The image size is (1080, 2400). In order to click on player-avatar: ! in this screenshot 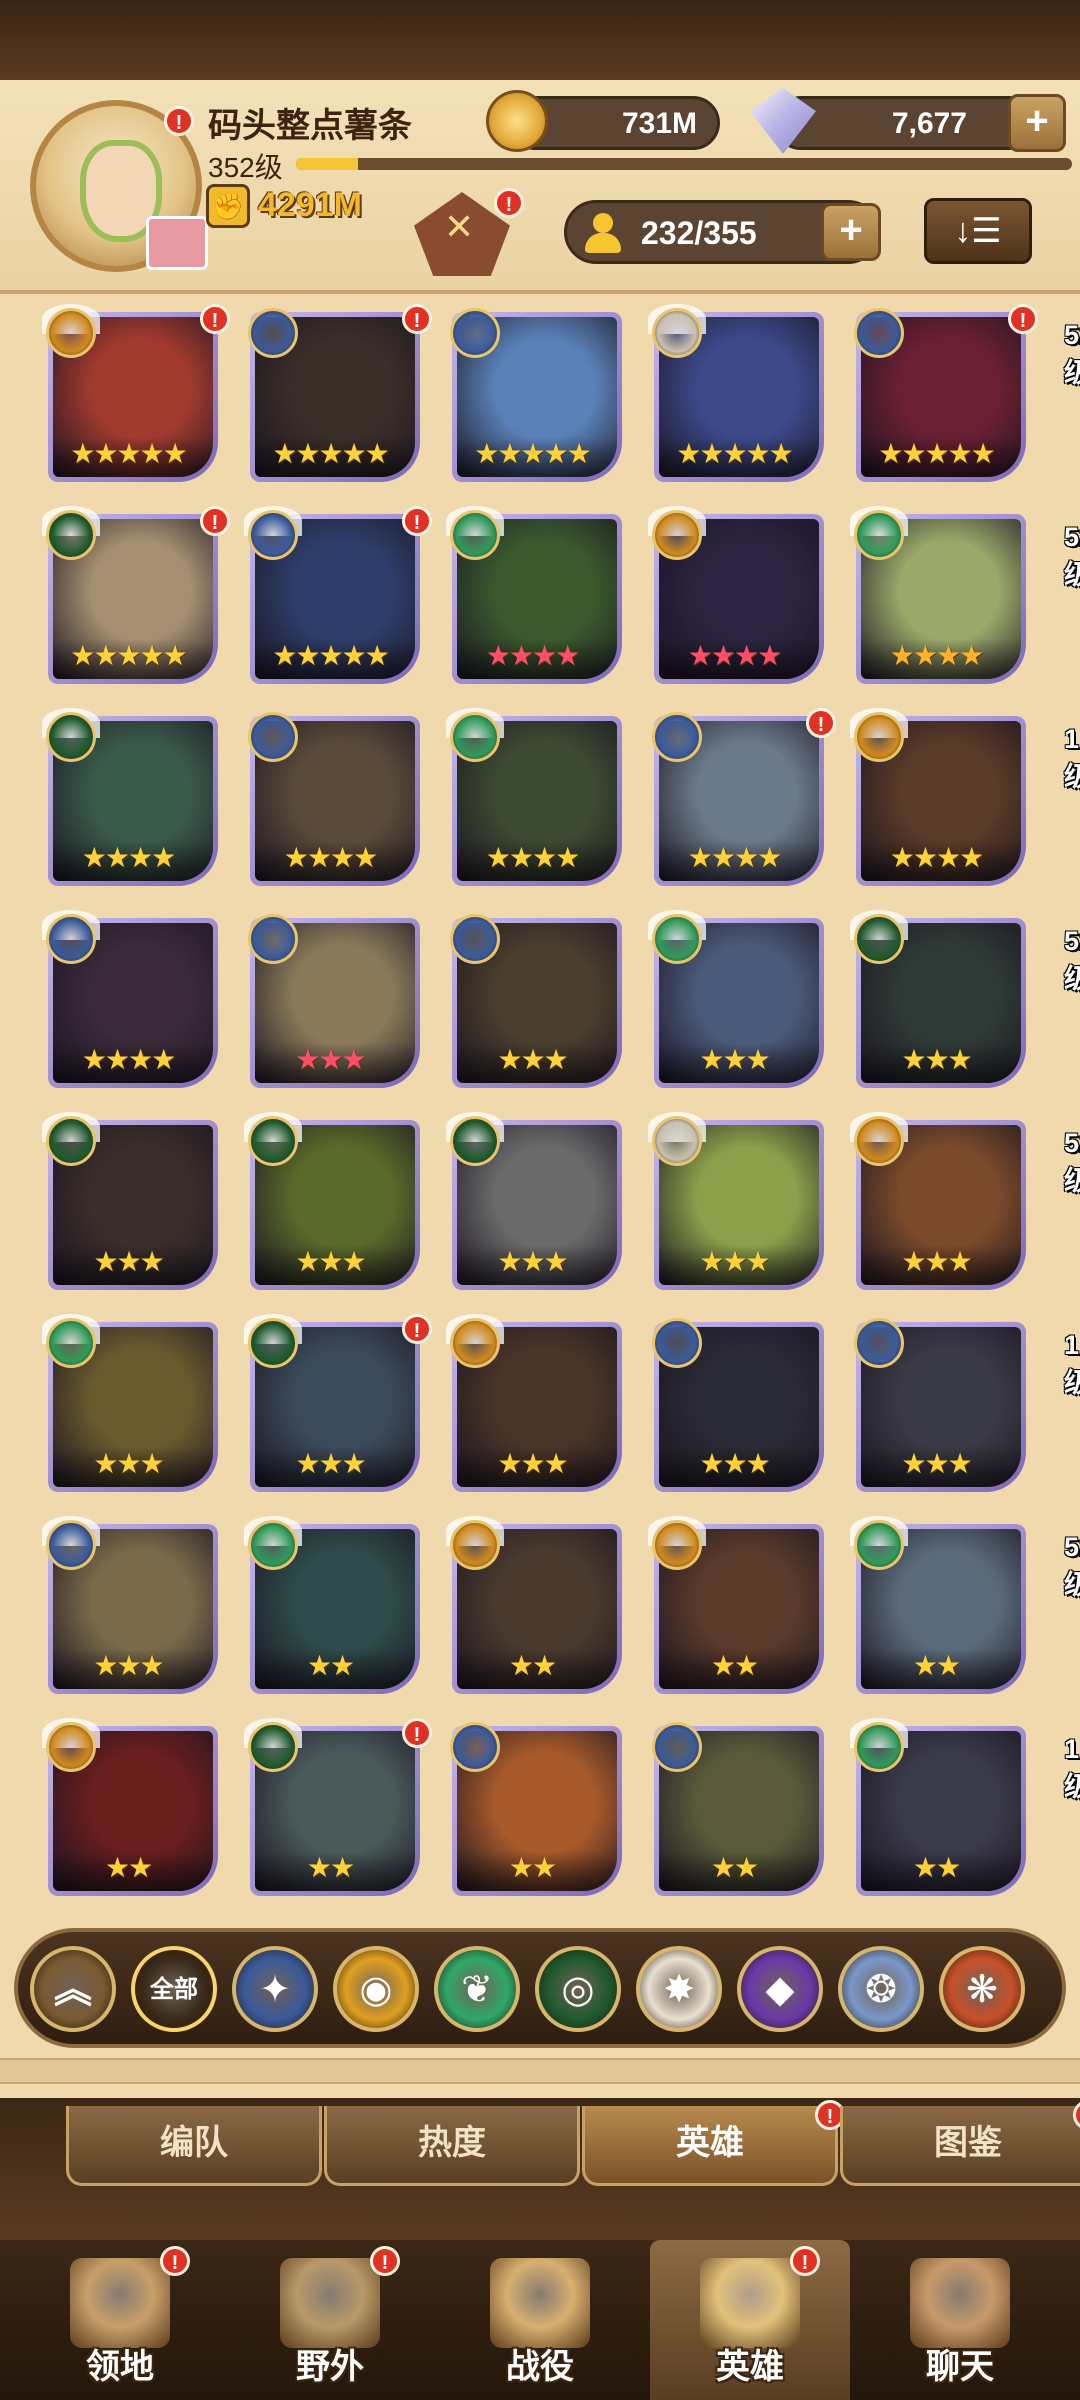, I will do `click(119, 186)`.